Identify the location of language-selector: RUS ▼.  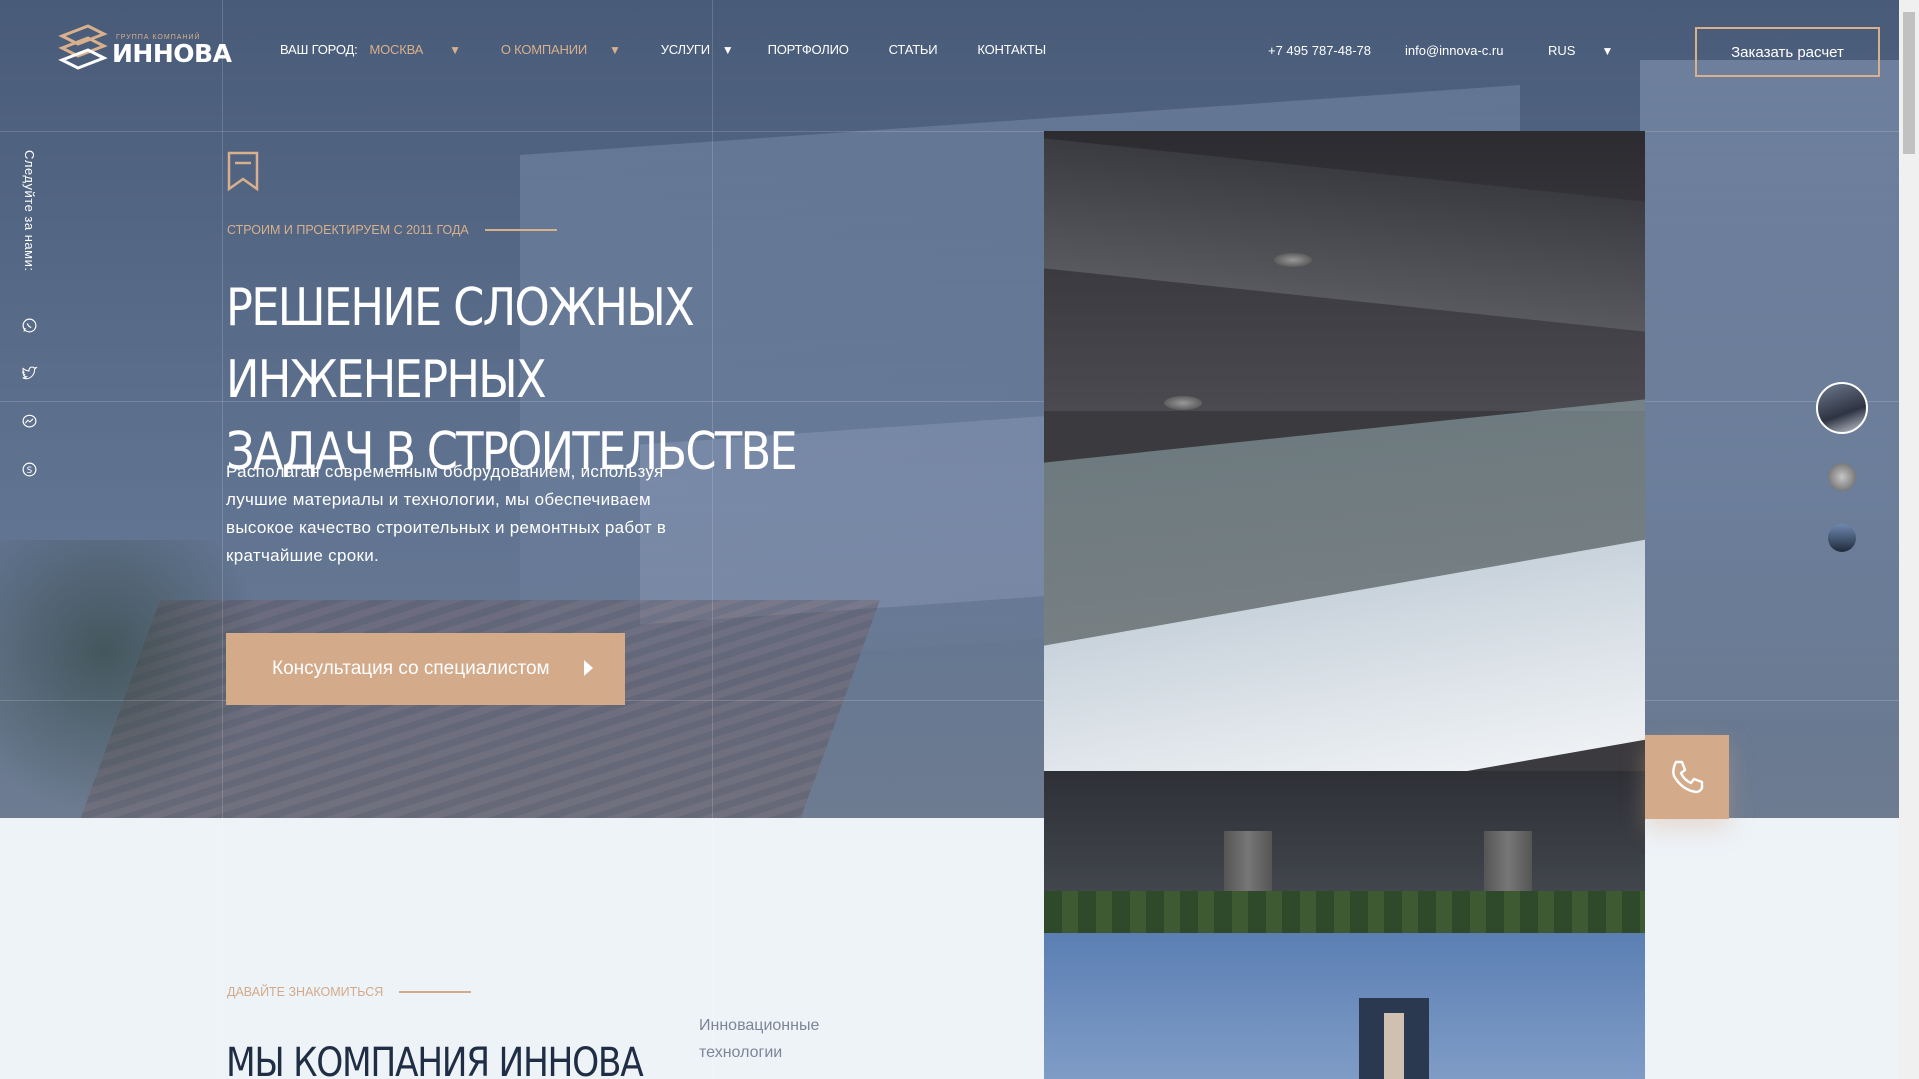
(1580, 50).